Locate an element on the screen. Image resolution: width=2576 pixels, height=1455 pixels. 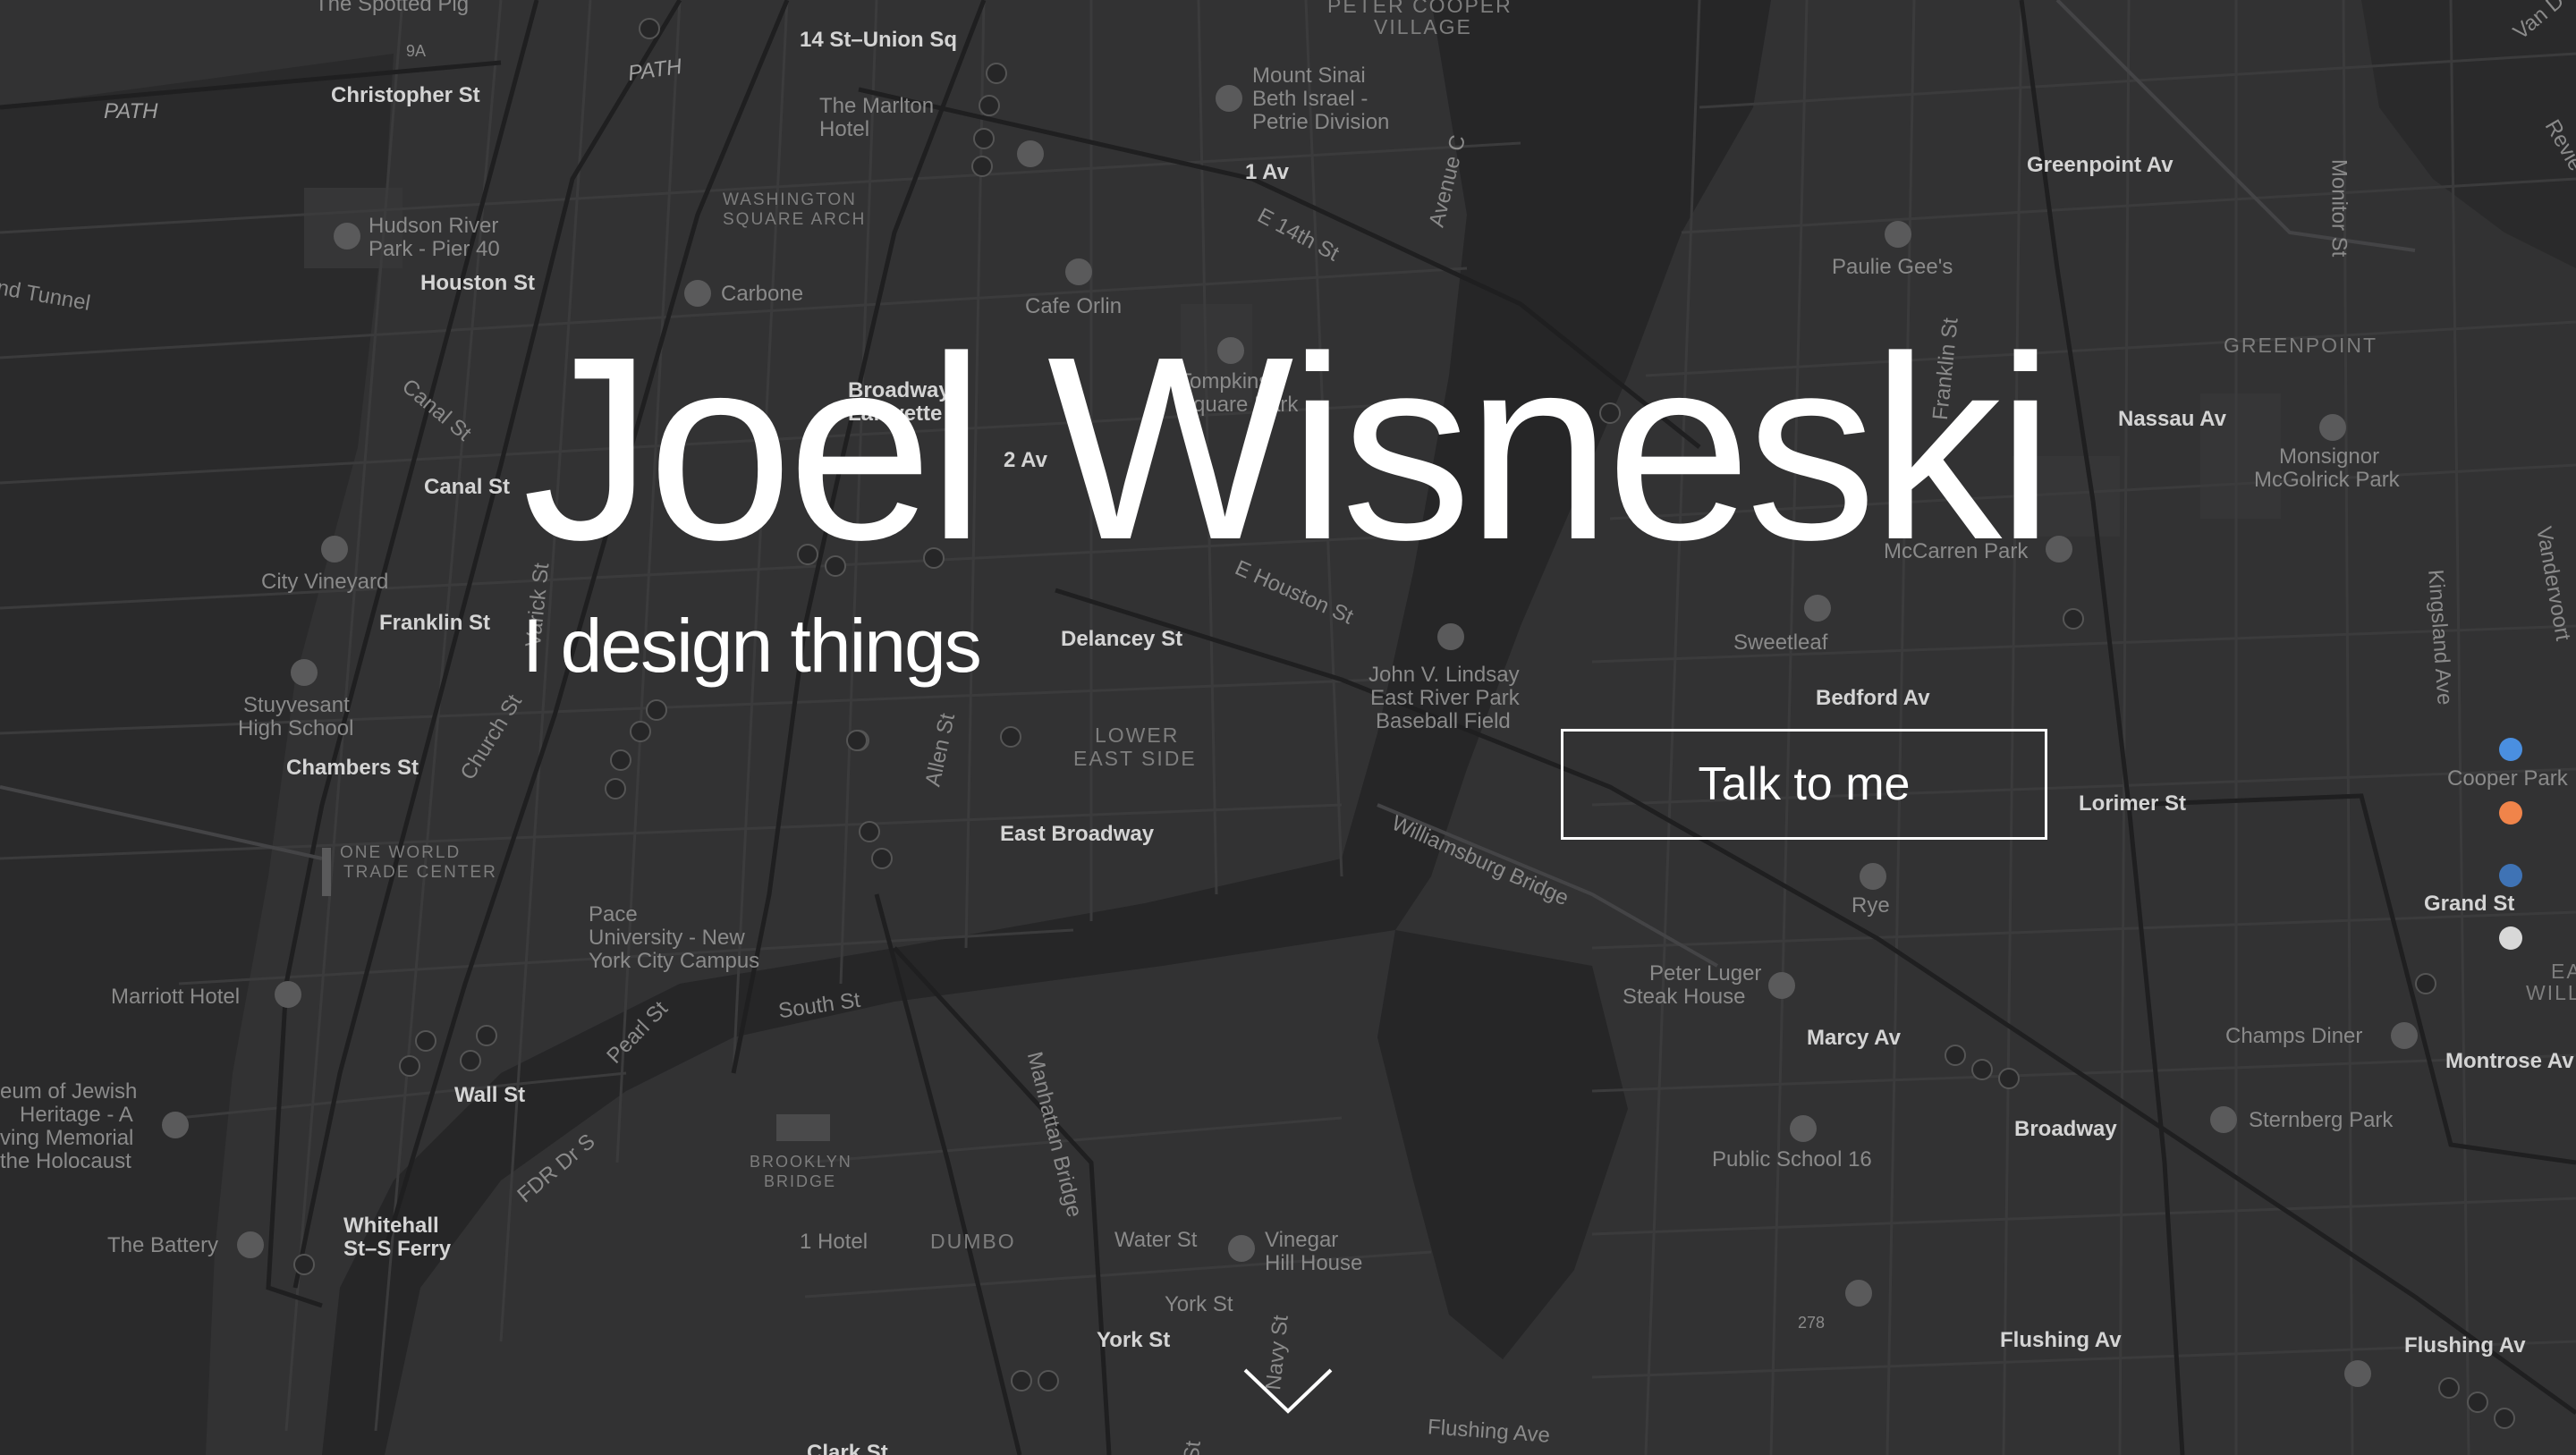
map-label: 9A is located at coordinates (416, 51).